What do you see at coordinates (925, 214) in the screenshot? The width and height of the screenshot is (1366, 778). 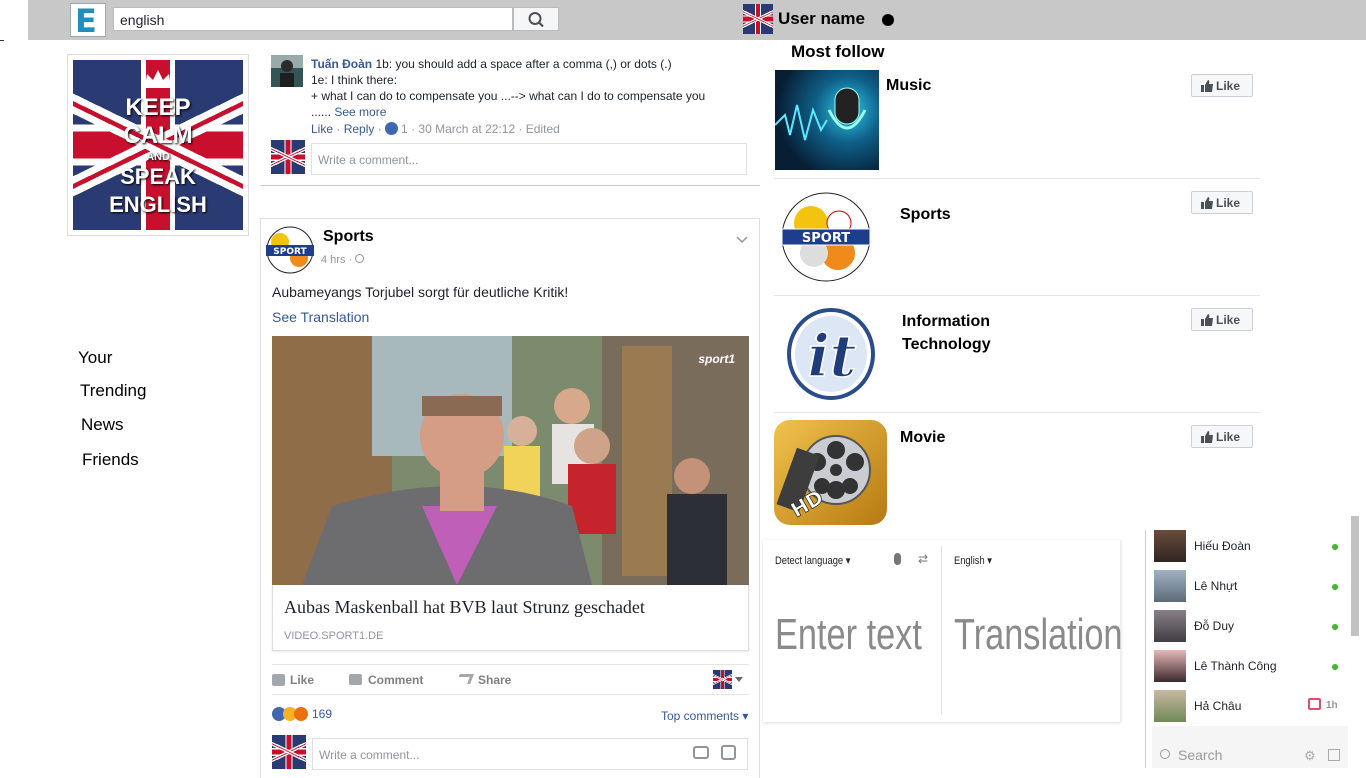 I see `page-name-sports: Sports` at bounding box center [925, 214].